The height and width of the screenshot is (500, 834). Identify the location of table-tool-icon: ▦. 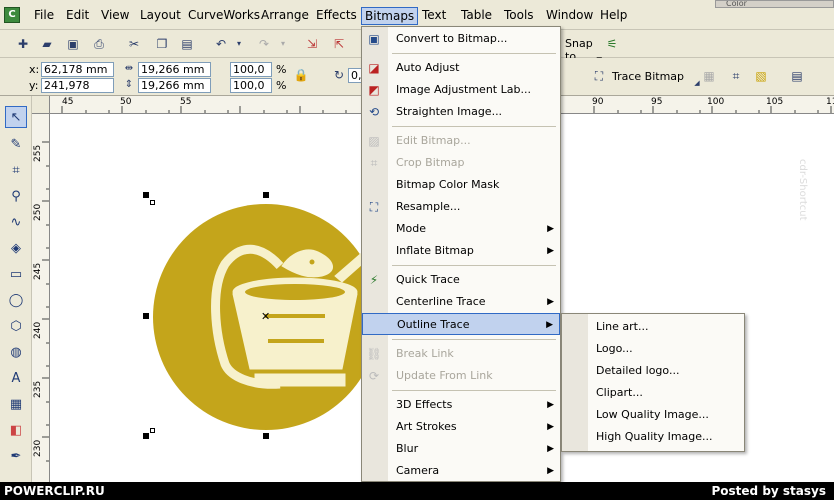
(16, 405).